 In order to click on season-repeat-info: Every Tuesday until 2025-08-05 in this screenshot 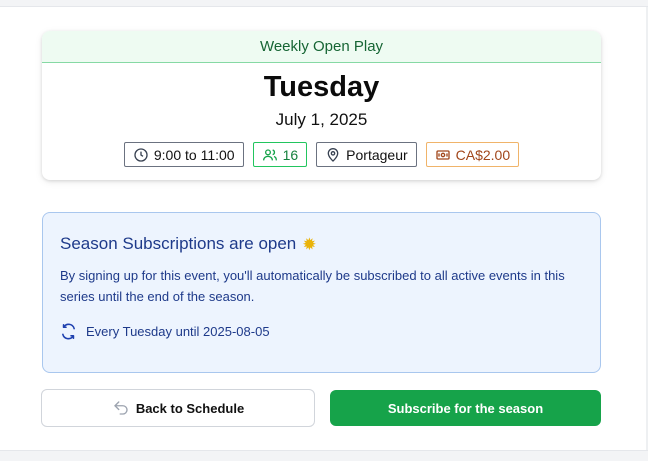, I will do `click(321, 331)`.